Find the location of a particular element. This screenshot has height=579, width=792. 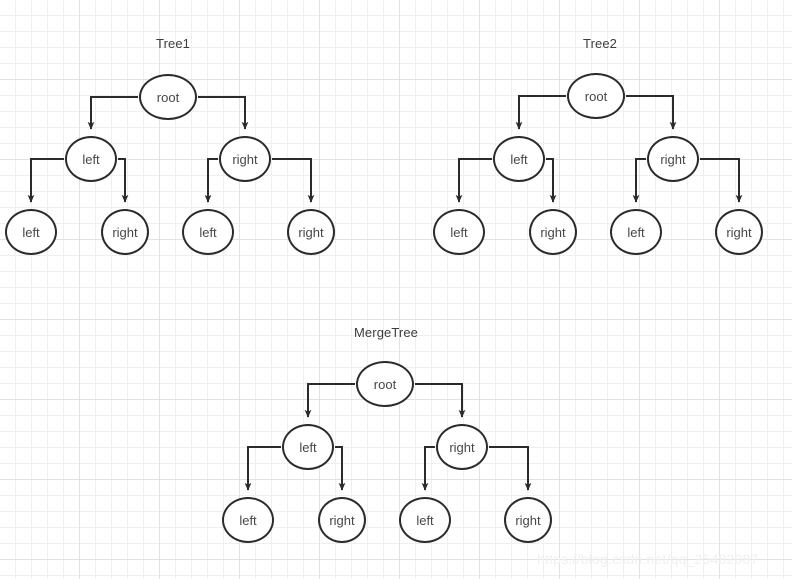

tree-title-tree1: Tree1 is located at coordinates (173, 43).